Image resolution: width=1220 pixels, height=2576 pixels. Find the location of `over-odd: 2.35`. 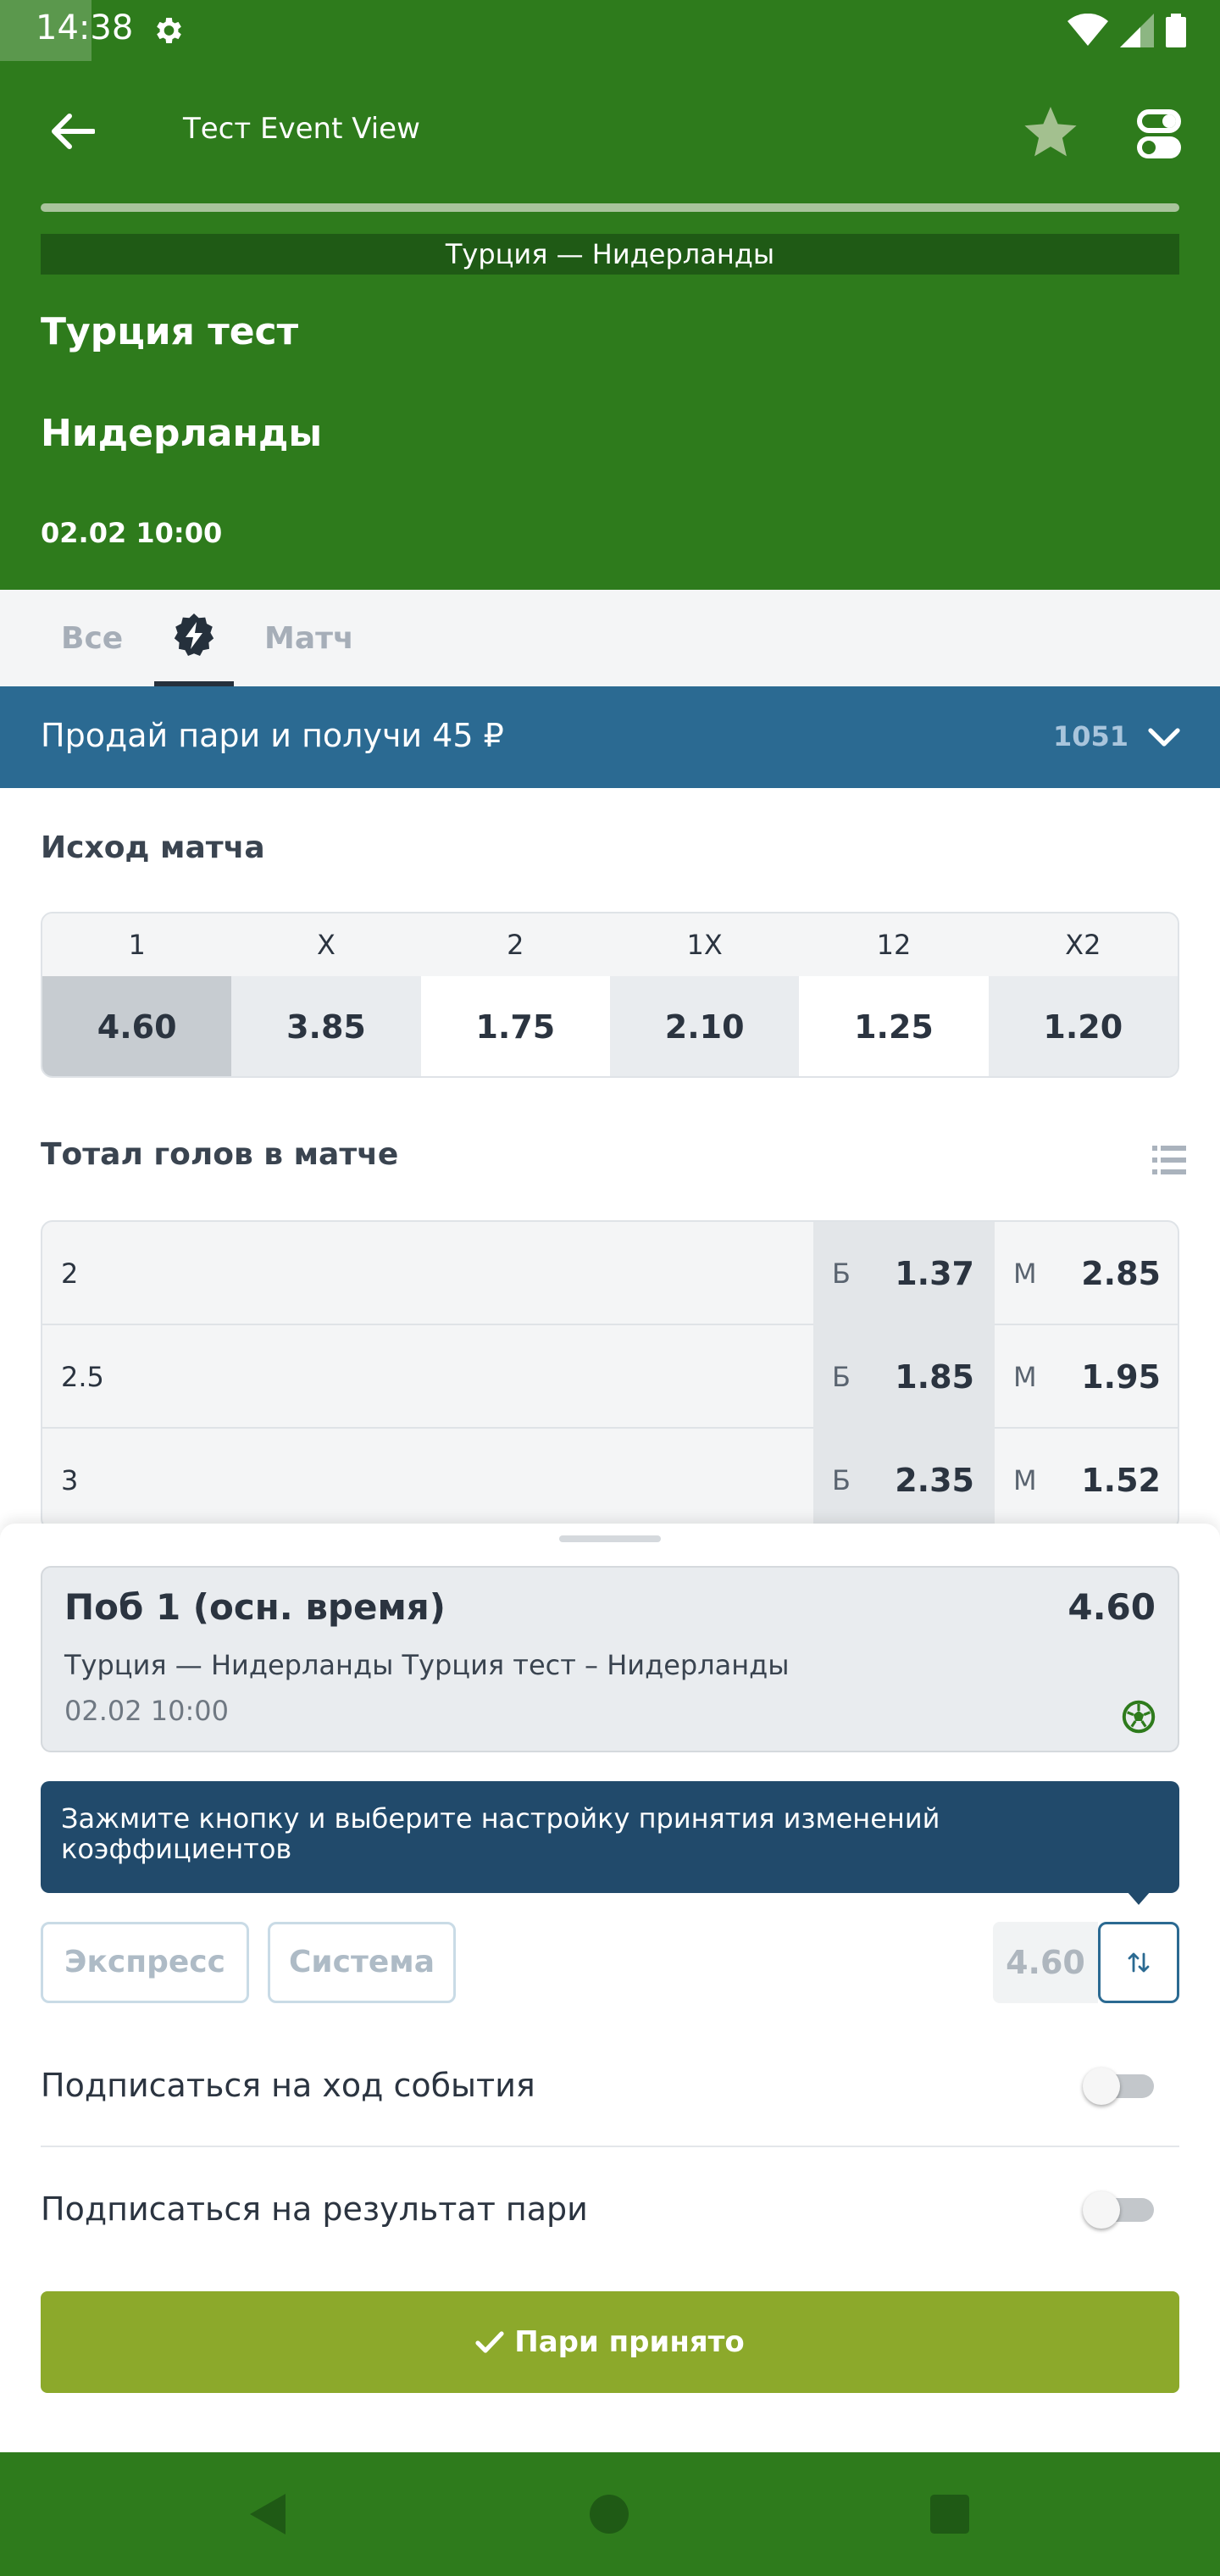

over-odd: 2.35 is located at coordinates (934, 1480).